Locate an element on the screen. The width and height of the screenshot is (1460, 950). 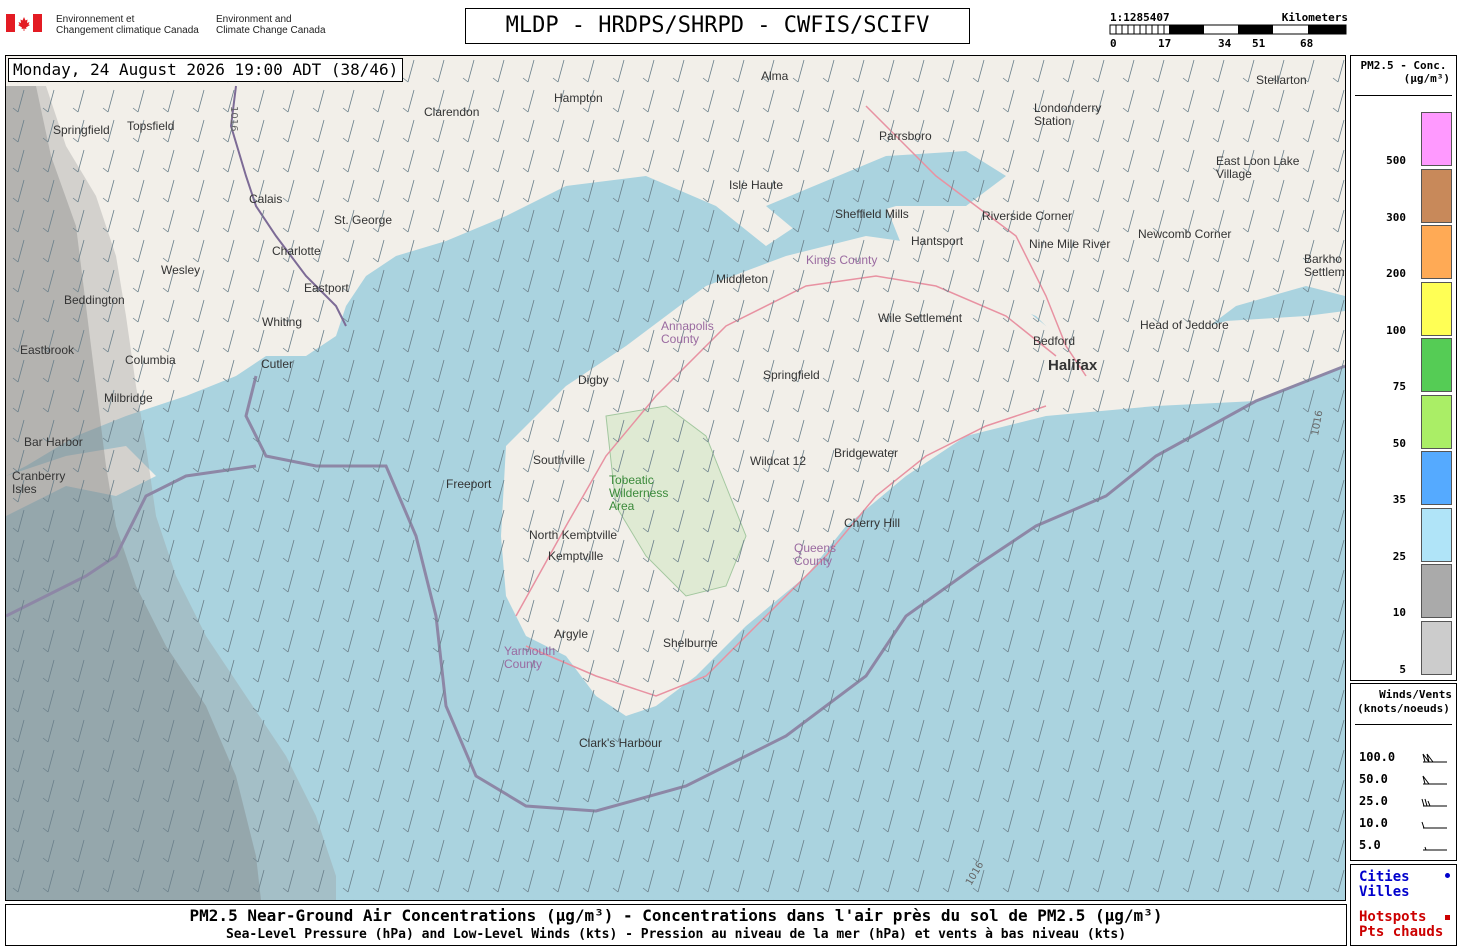
place-label: Stellarton is located at coordinates (1281, 80).